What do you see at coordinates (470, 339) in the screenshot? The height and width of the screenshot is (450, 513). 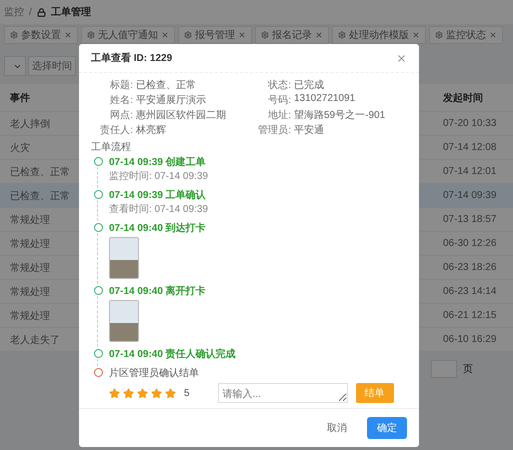 I see `table-cell-text: 06-10 16:29` at bounding box center [470, 339].